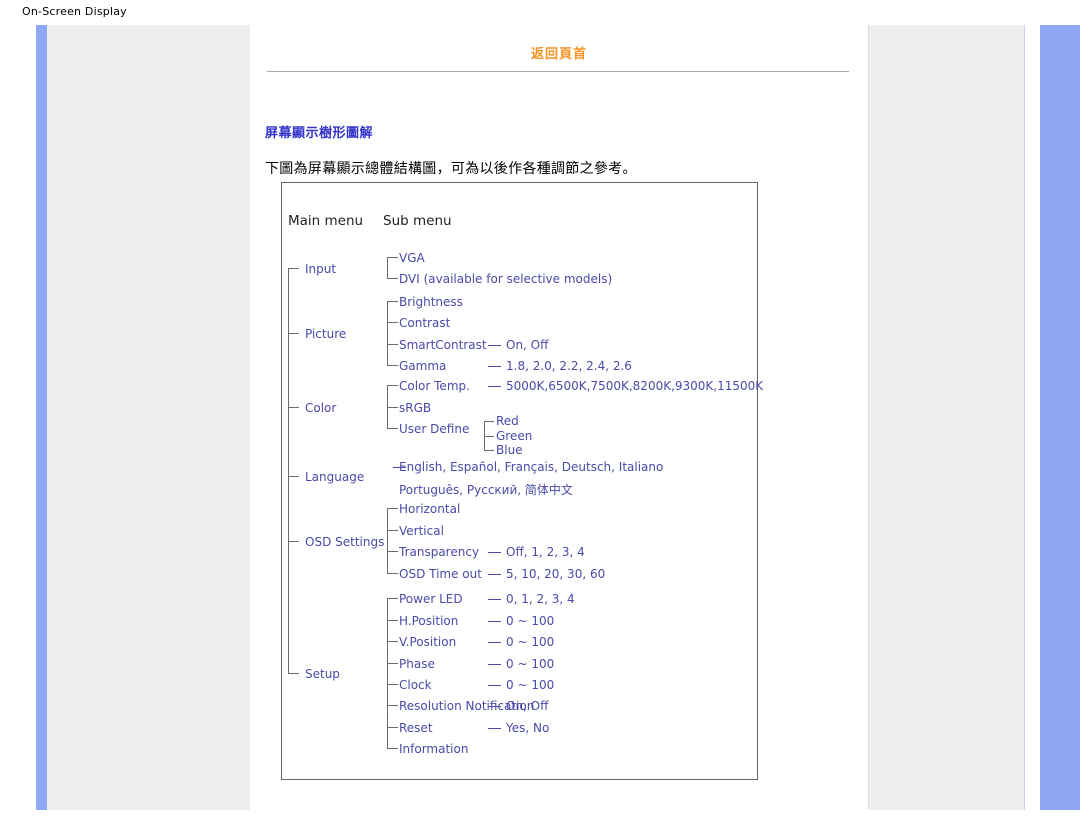 This screenshot has height=834, width=1080. What do you see at coordinates (946, 417) in the screenshot?
I see `right-sidebar-panel` at bounding box center [946, 417].